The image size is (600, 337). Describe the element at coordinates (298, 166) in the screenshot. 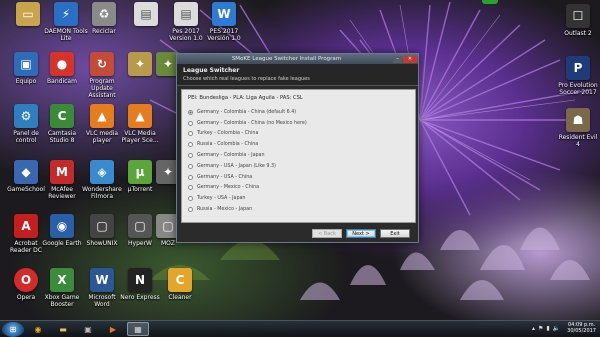

I see `league-option-5: Germany - USA - Japan (Like 9.3)` at that location.